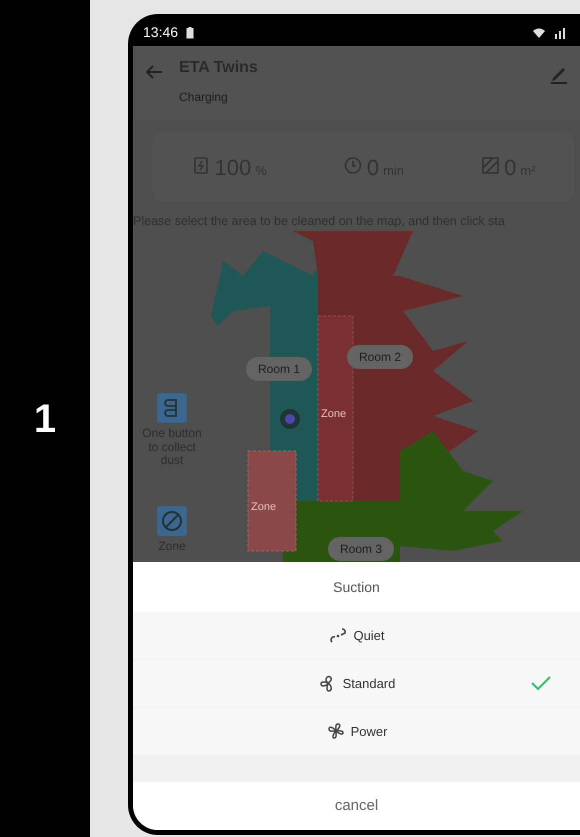 The width and height of the screenshot is (580, 837). Describe the element at coordinates (539, 32) in the screenshot. I see `wifi-icon` at that location.